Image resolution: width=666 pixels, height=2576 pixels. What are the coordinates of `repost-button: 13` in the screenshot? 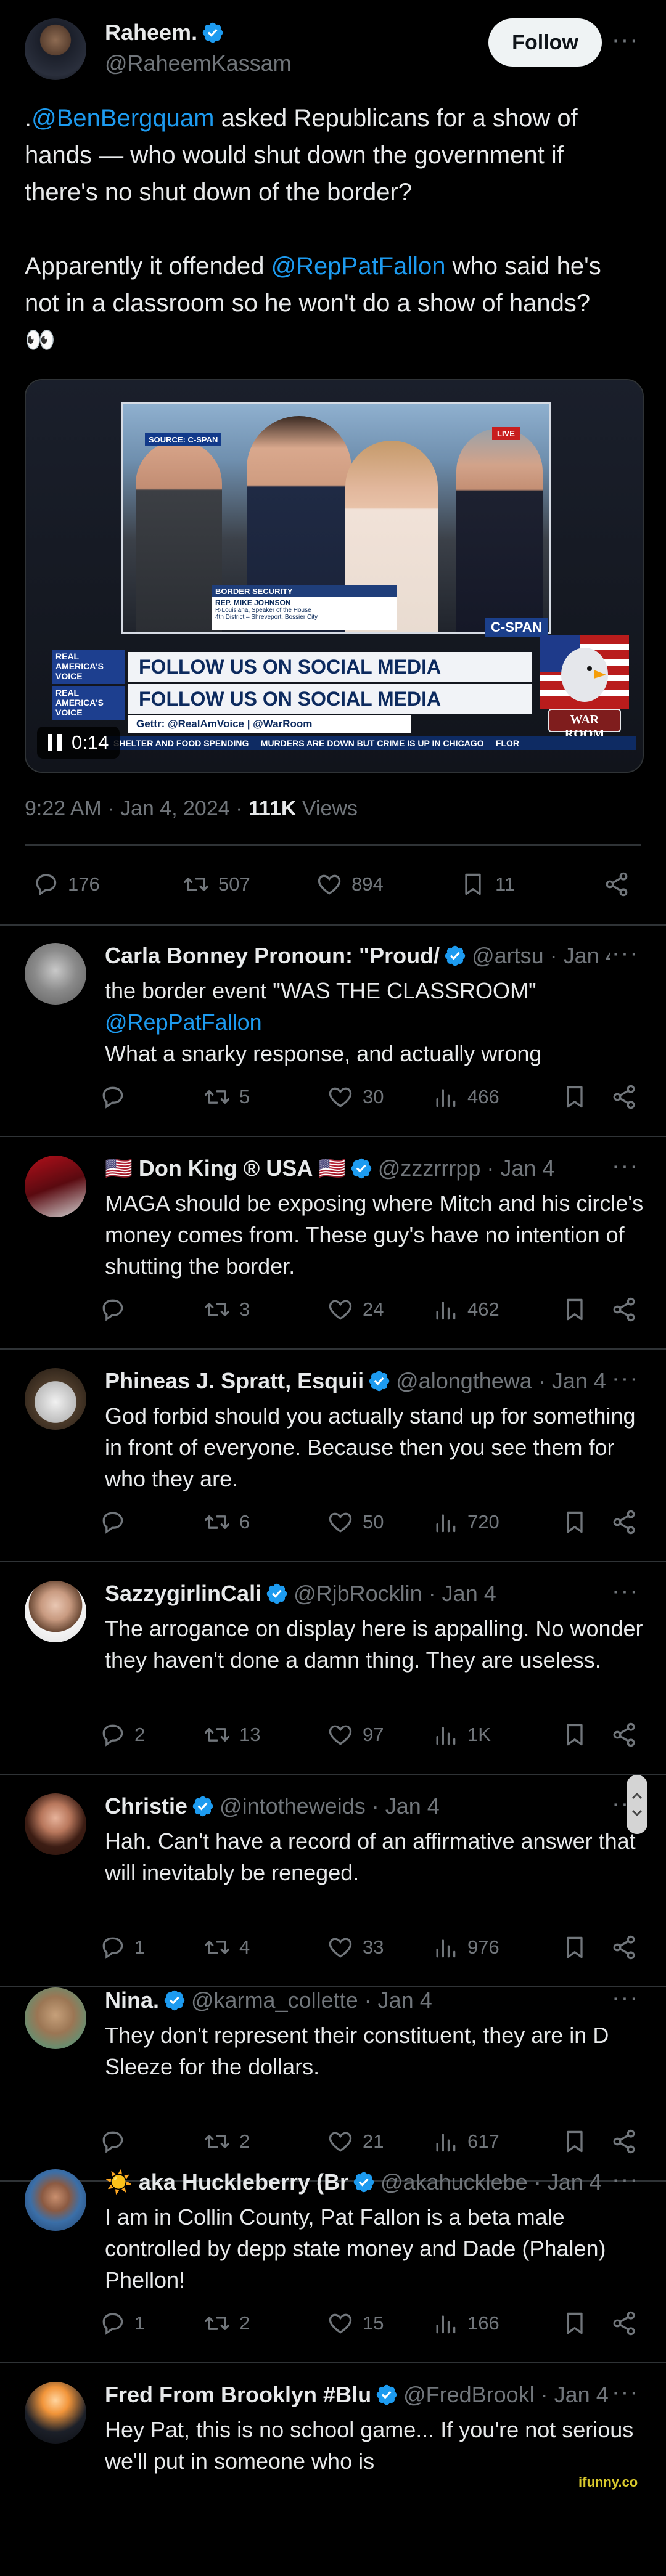 It's located at (232, 1735).